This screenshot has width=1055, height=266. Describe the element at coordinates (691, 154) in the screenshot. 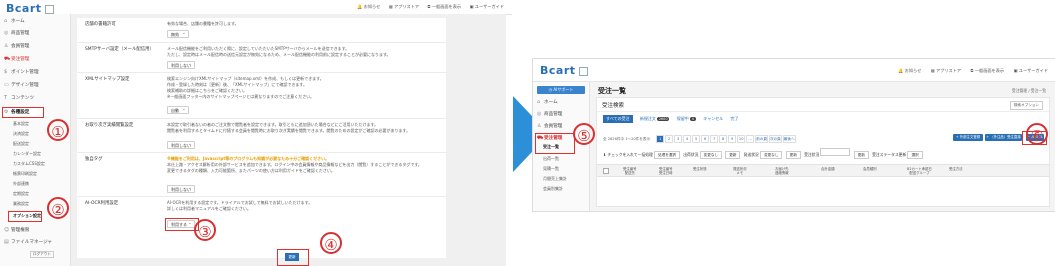

I see `shipping-label: 出荷状況` at that location.